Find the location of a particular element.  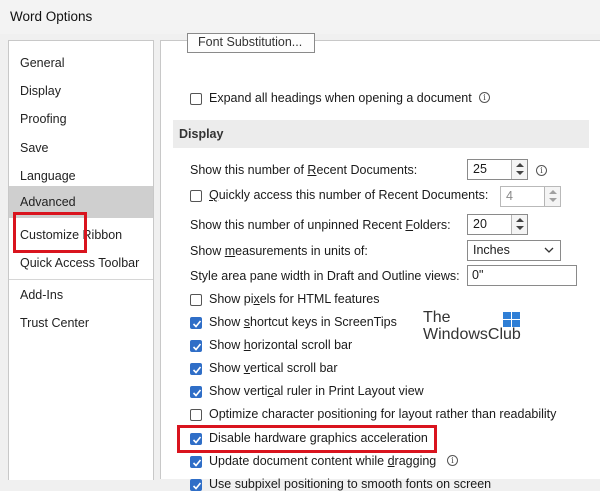

nav-divider is located at coordinates (81, 279).